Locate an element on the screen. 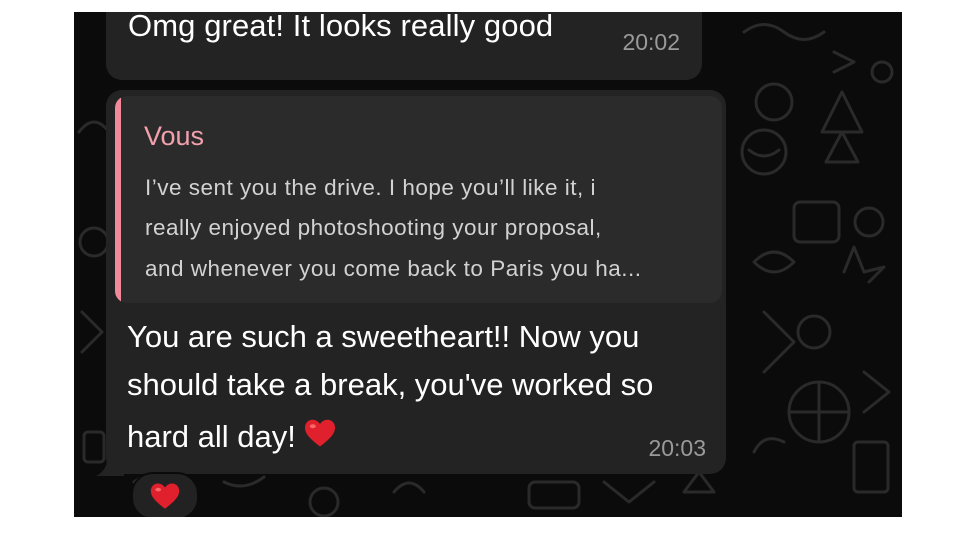 This screenshot has width=955, height=533. quote-accent-bar is located at coordinates (118, 199).